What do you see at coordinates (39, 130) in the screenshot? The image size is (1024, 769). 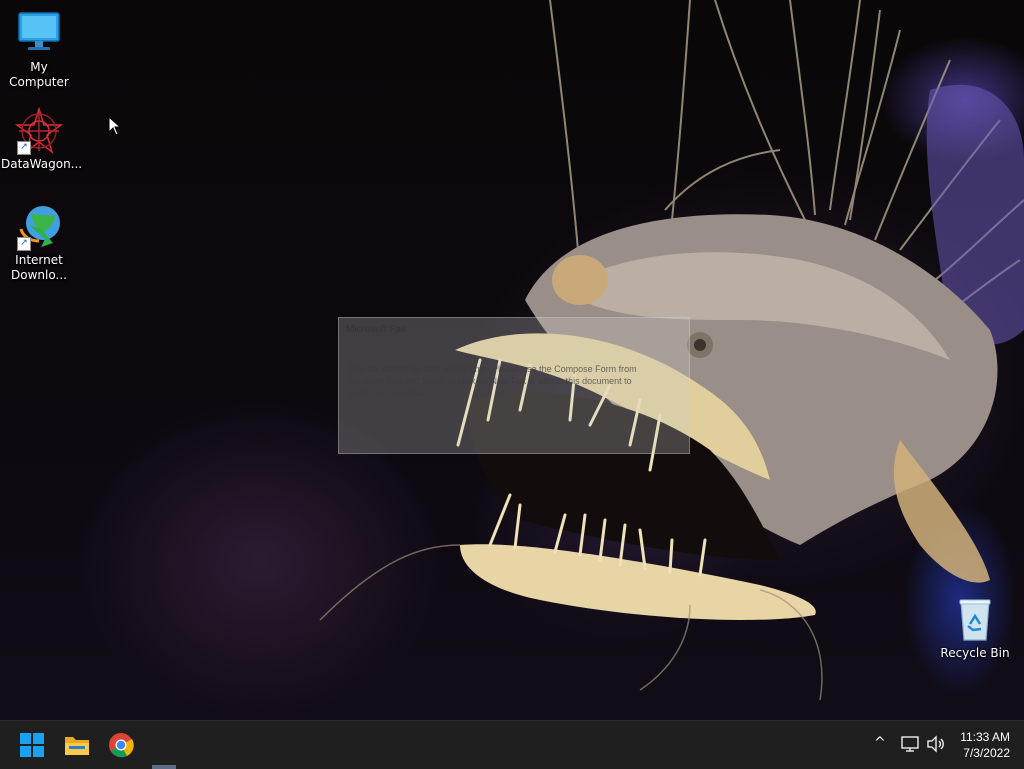 I see `datawagon-star-icon: ↗` at bounding box center [39, 130].